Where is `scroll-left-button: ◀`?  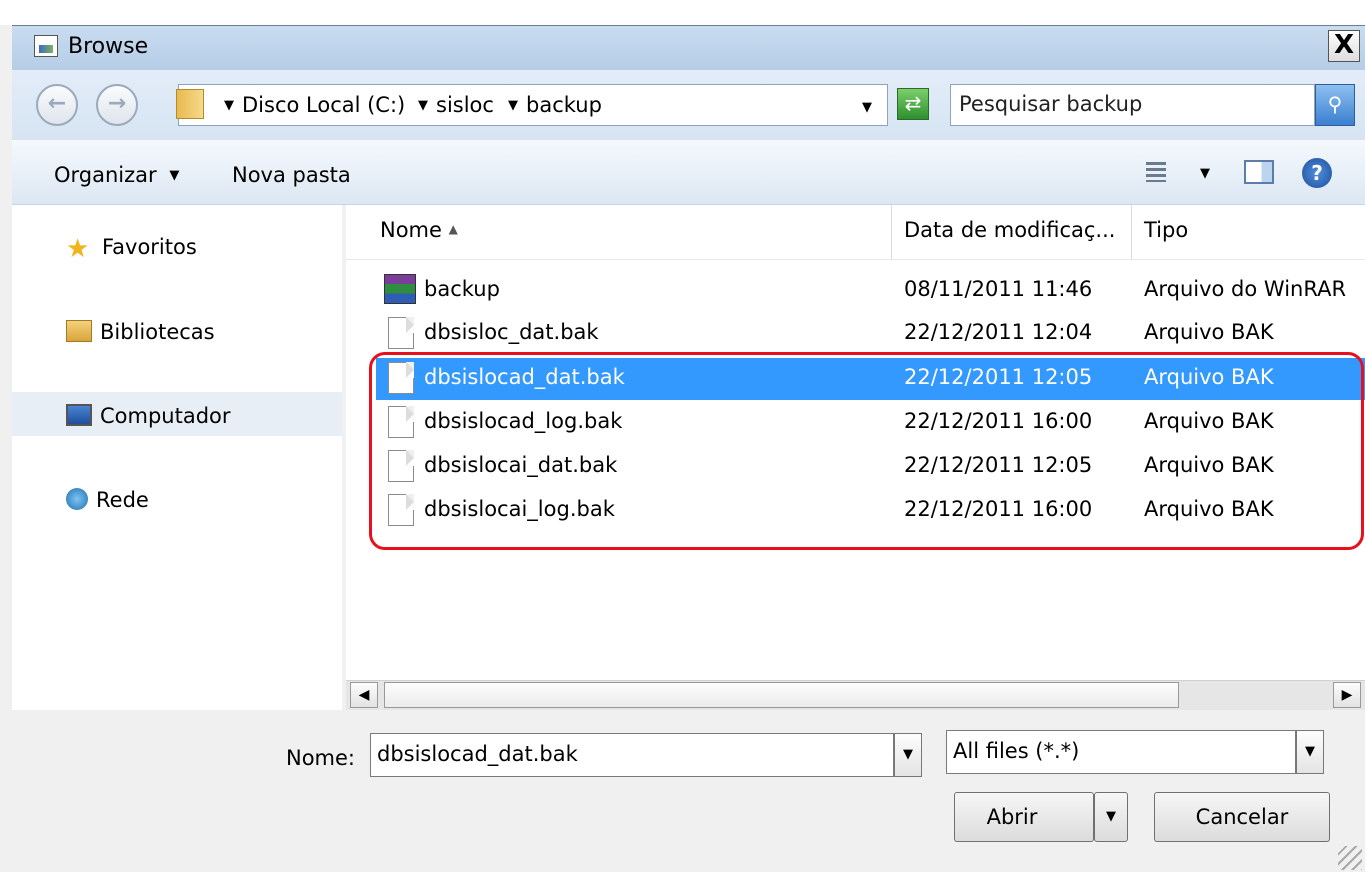
scroll-left-button: ◀ is located at coordinates (364, 695).